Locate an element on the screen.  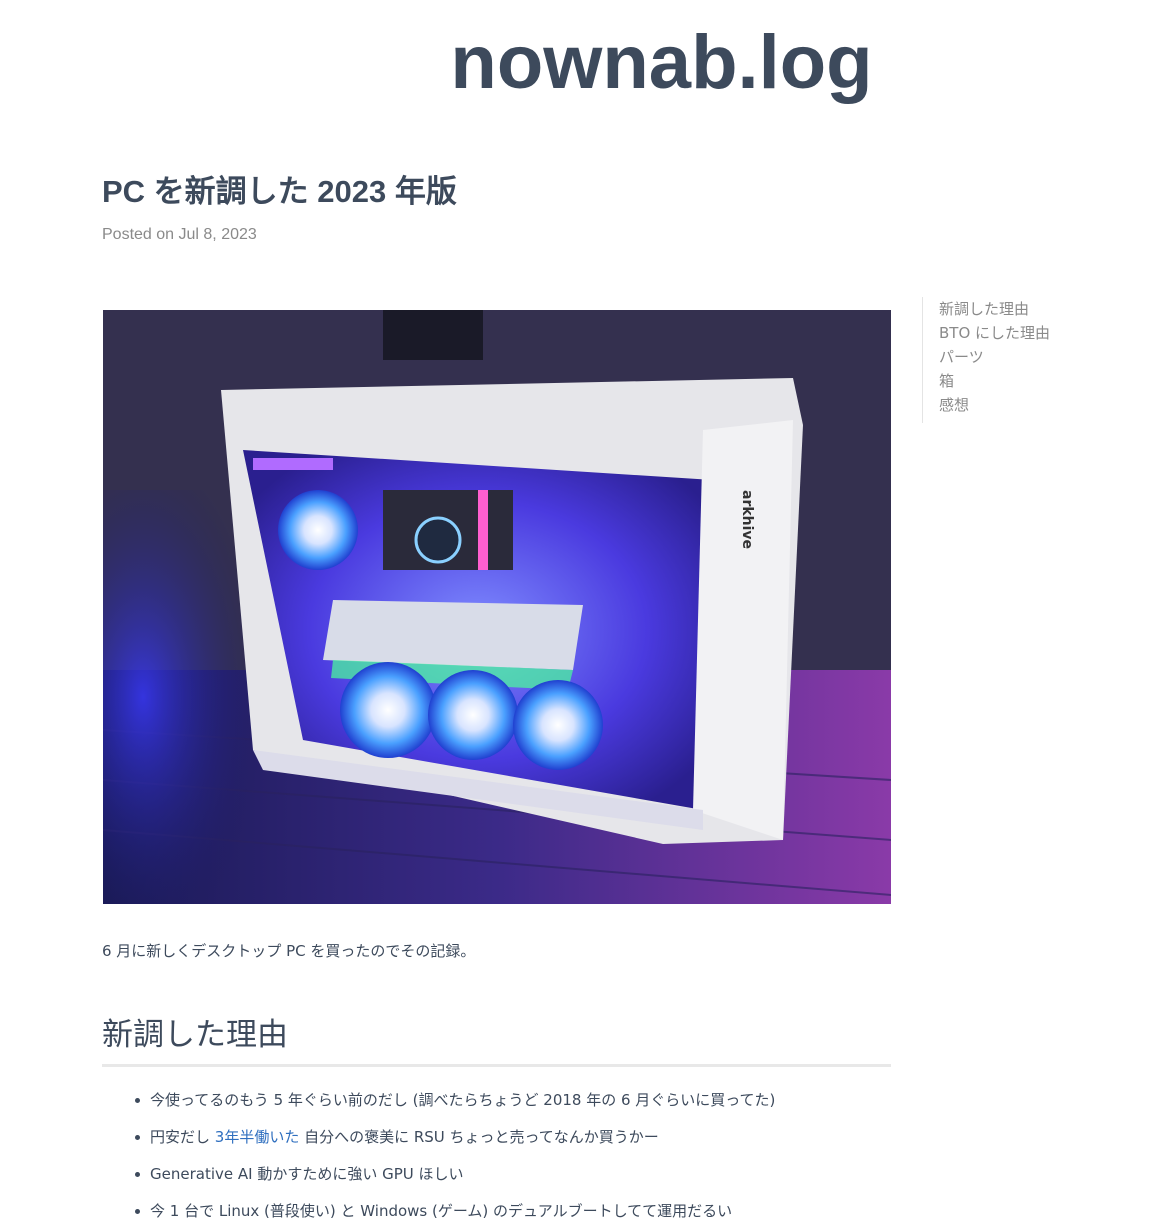
list-item-text-before: 円安だし is located at coordinates (182, 1137).